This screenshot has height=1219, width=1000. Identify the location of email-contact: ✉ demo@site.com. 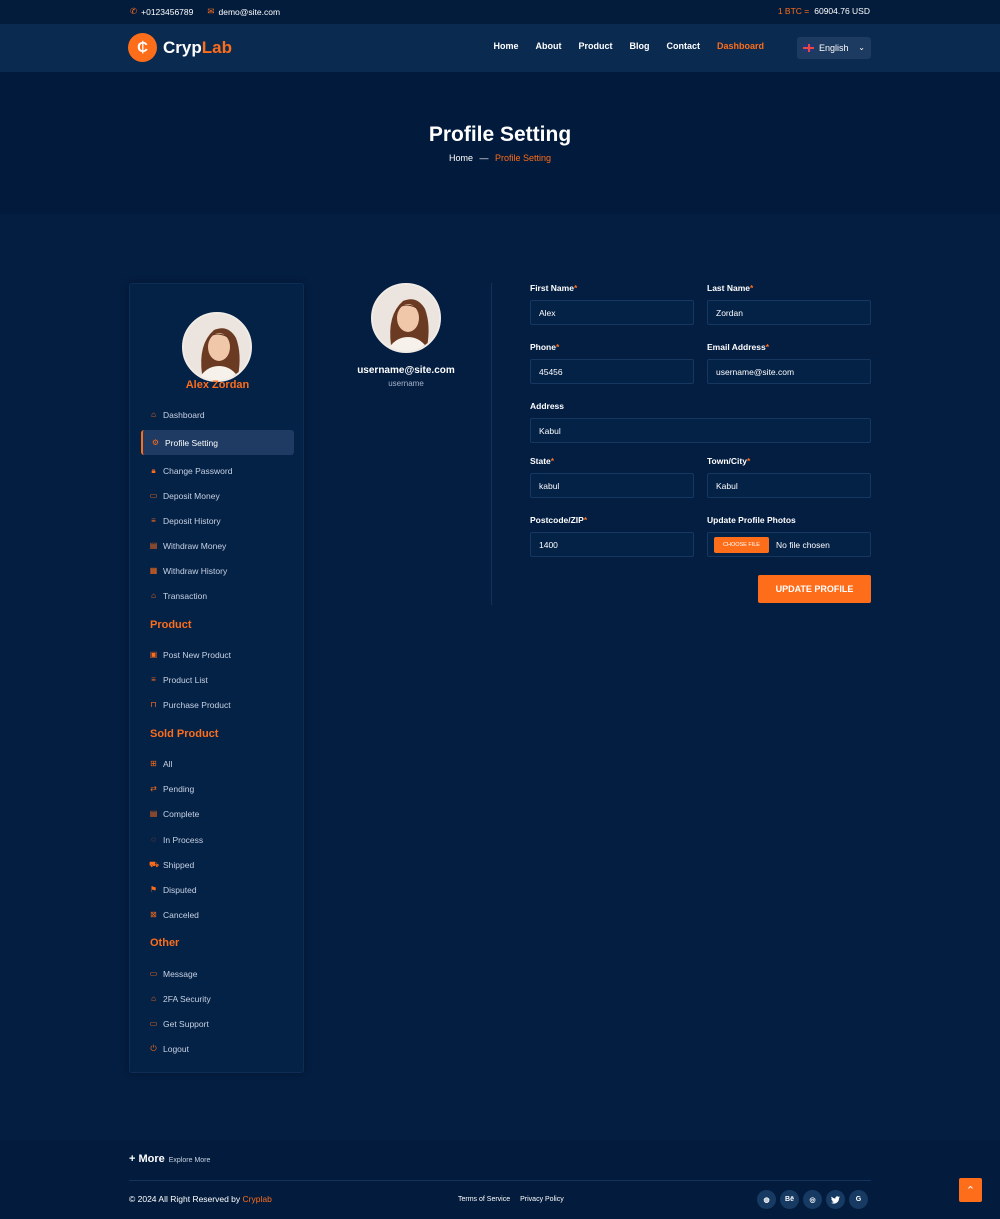
(243, 11).